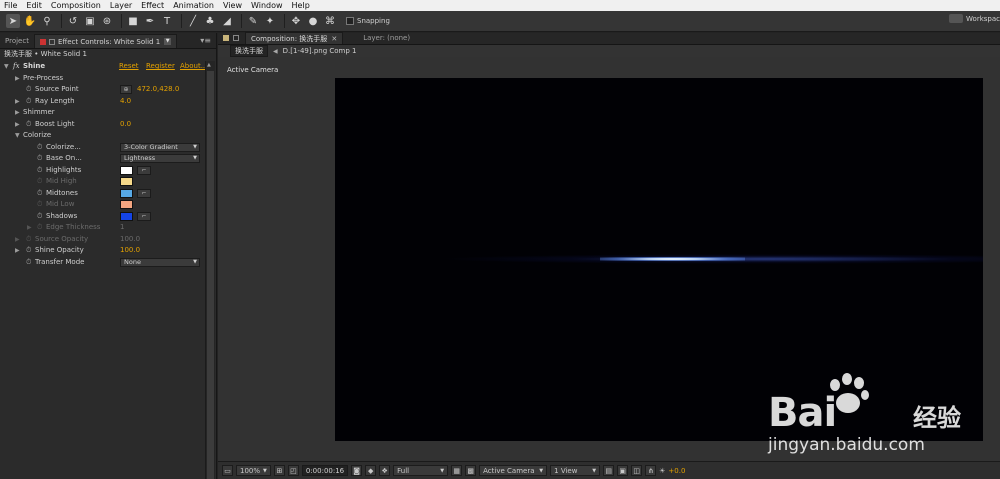 The width and height of the screenshot is (1000, 479). What do you see at coordinates (513, 470) in the screenshot?
I see `camera-select: Active Camera ▼` at bounding box center [513, 470].